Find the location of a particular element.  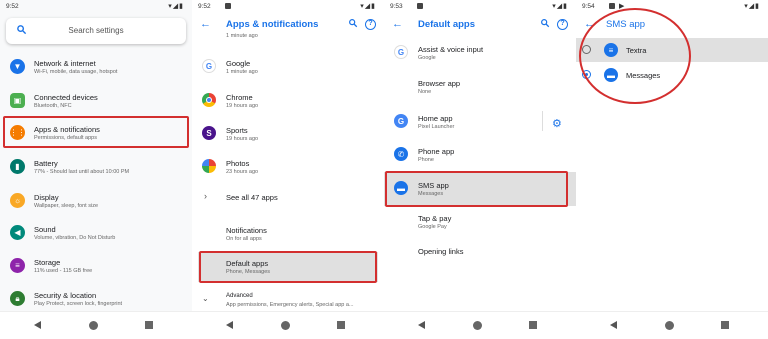

tap-pay-item: Tap & pay Google Pay is located at coordinates (480, 222).